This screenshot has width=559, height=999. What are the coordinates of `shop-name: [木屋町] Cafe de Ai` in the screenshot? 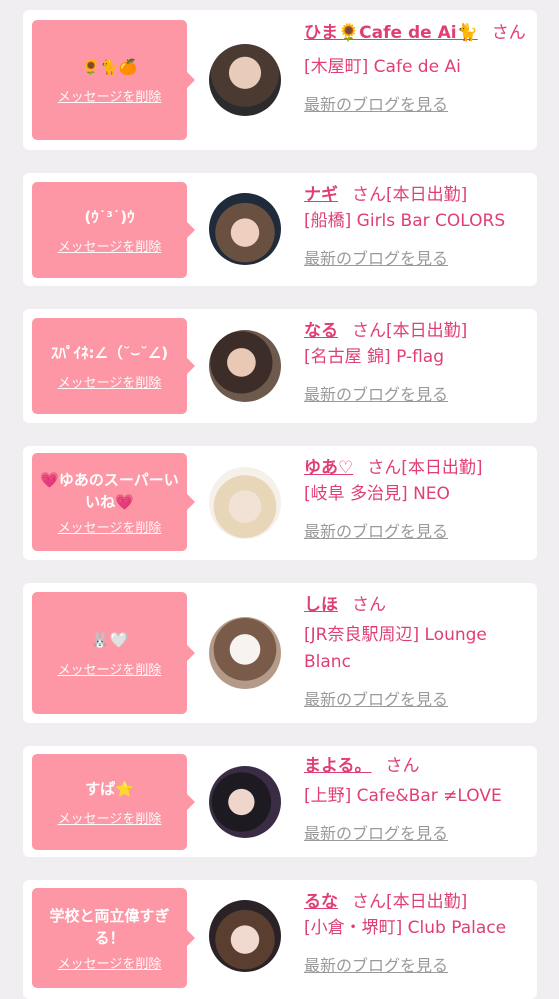 It's located at (382, 67).